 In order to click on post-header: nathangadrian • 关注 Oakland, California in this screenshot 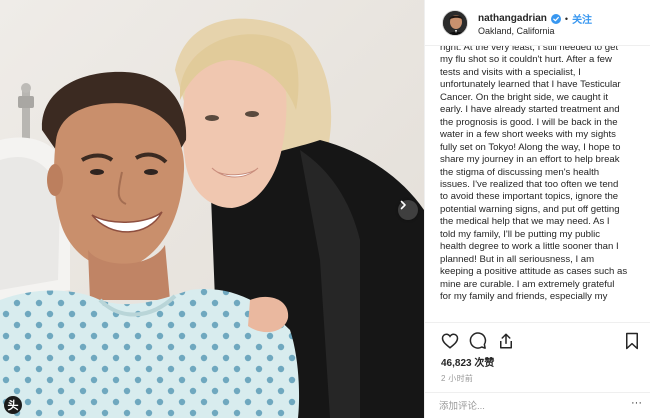, I will do `click(537, 23)`.